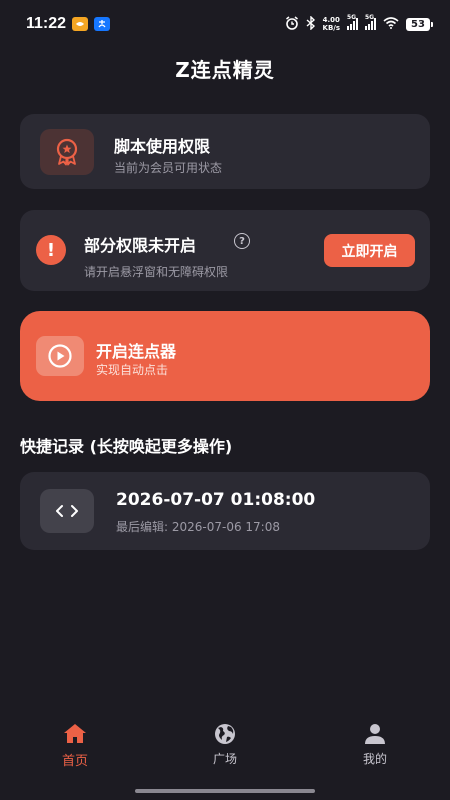 This screenshot has width=450, height=800. I want to click on permission-warning-card: ! 部分权限未开启 ? 请开启悬浮窗和无障碍权限 立即开启, so click(225, 250).